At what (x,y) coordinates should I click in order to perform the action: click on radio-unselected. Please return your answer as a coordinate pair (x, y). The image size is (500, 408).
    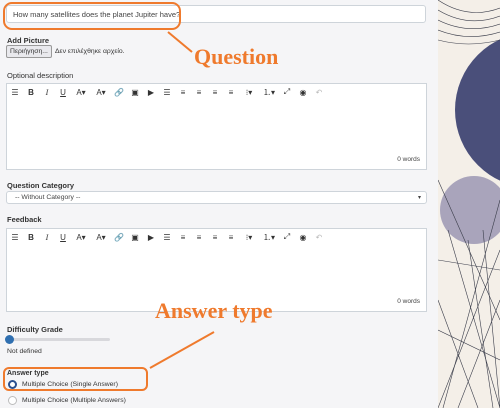
    Looking at the image, I should click on (12, 400).